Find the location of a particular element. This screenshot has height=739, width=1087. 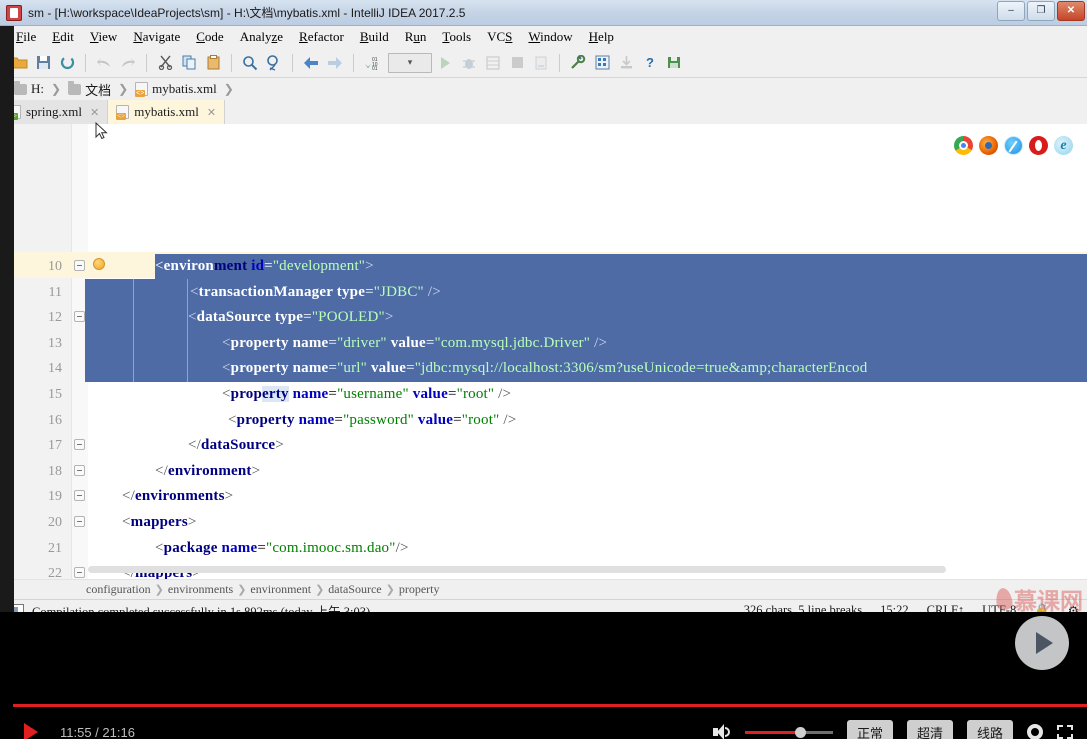

play-icon is located at coordinates (31, 731).